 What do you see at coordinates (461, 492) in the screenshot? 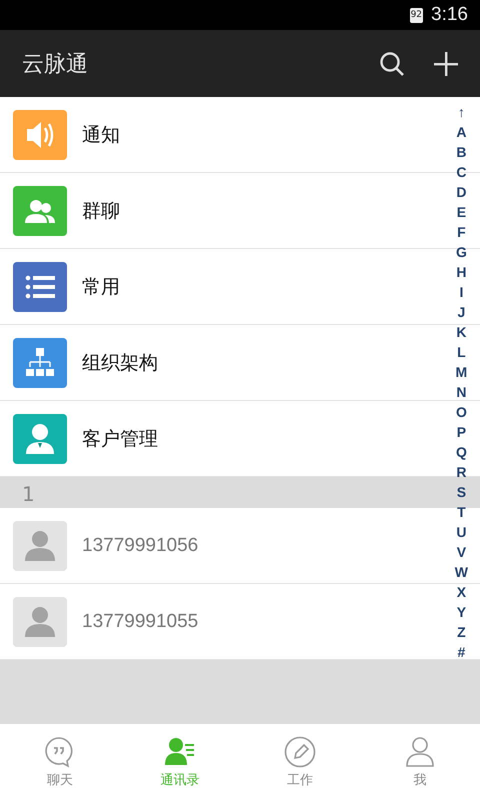
I see `index-letter: S` at bounding box center [461, 492].